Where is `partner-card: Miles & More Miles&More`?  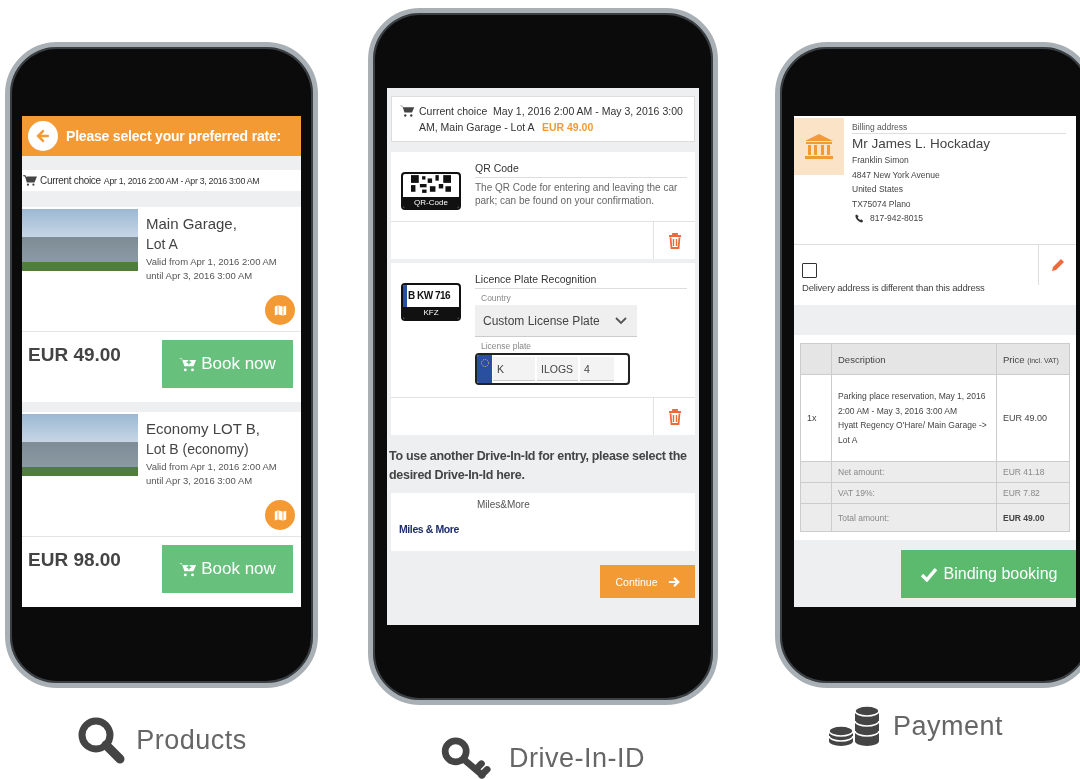
partner-card: Miles & More Miles&More is located at coordinates (543, 522).